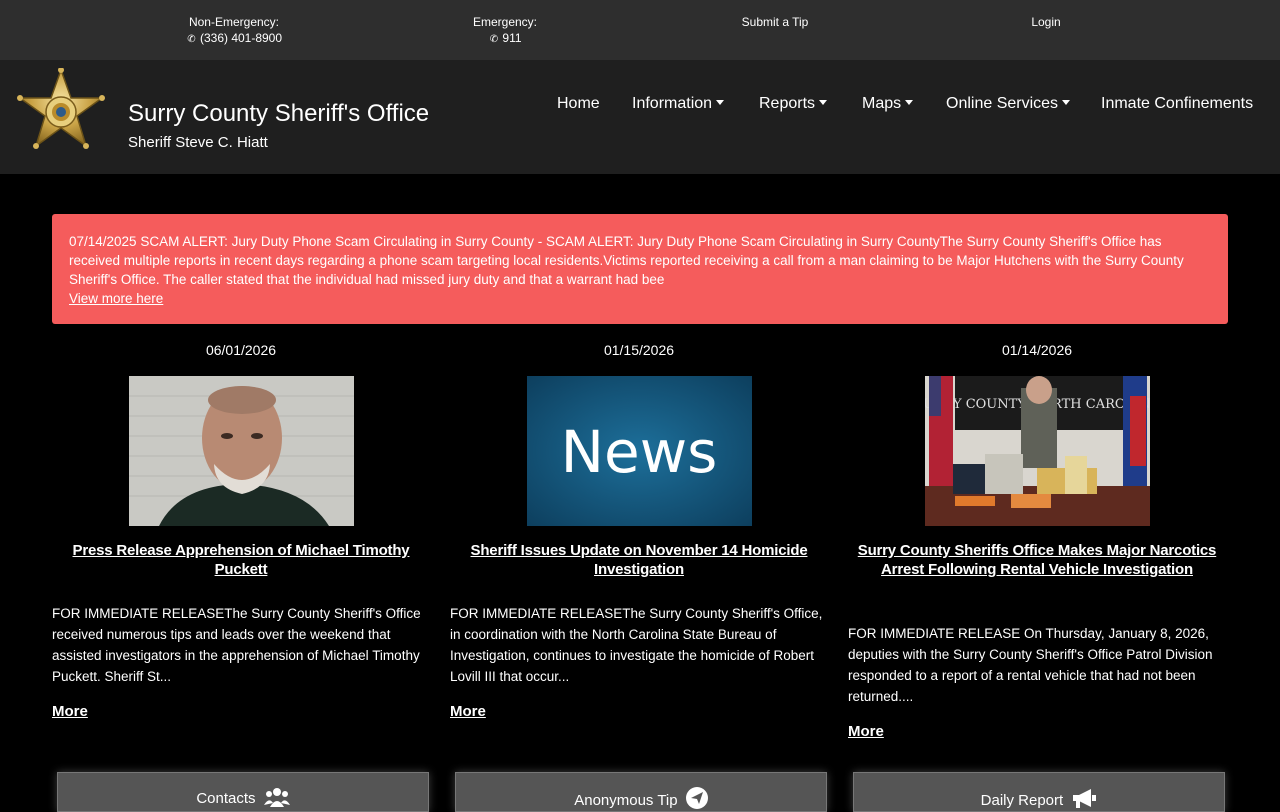  I want to click on paper-plane-icon, so click(696, 798).